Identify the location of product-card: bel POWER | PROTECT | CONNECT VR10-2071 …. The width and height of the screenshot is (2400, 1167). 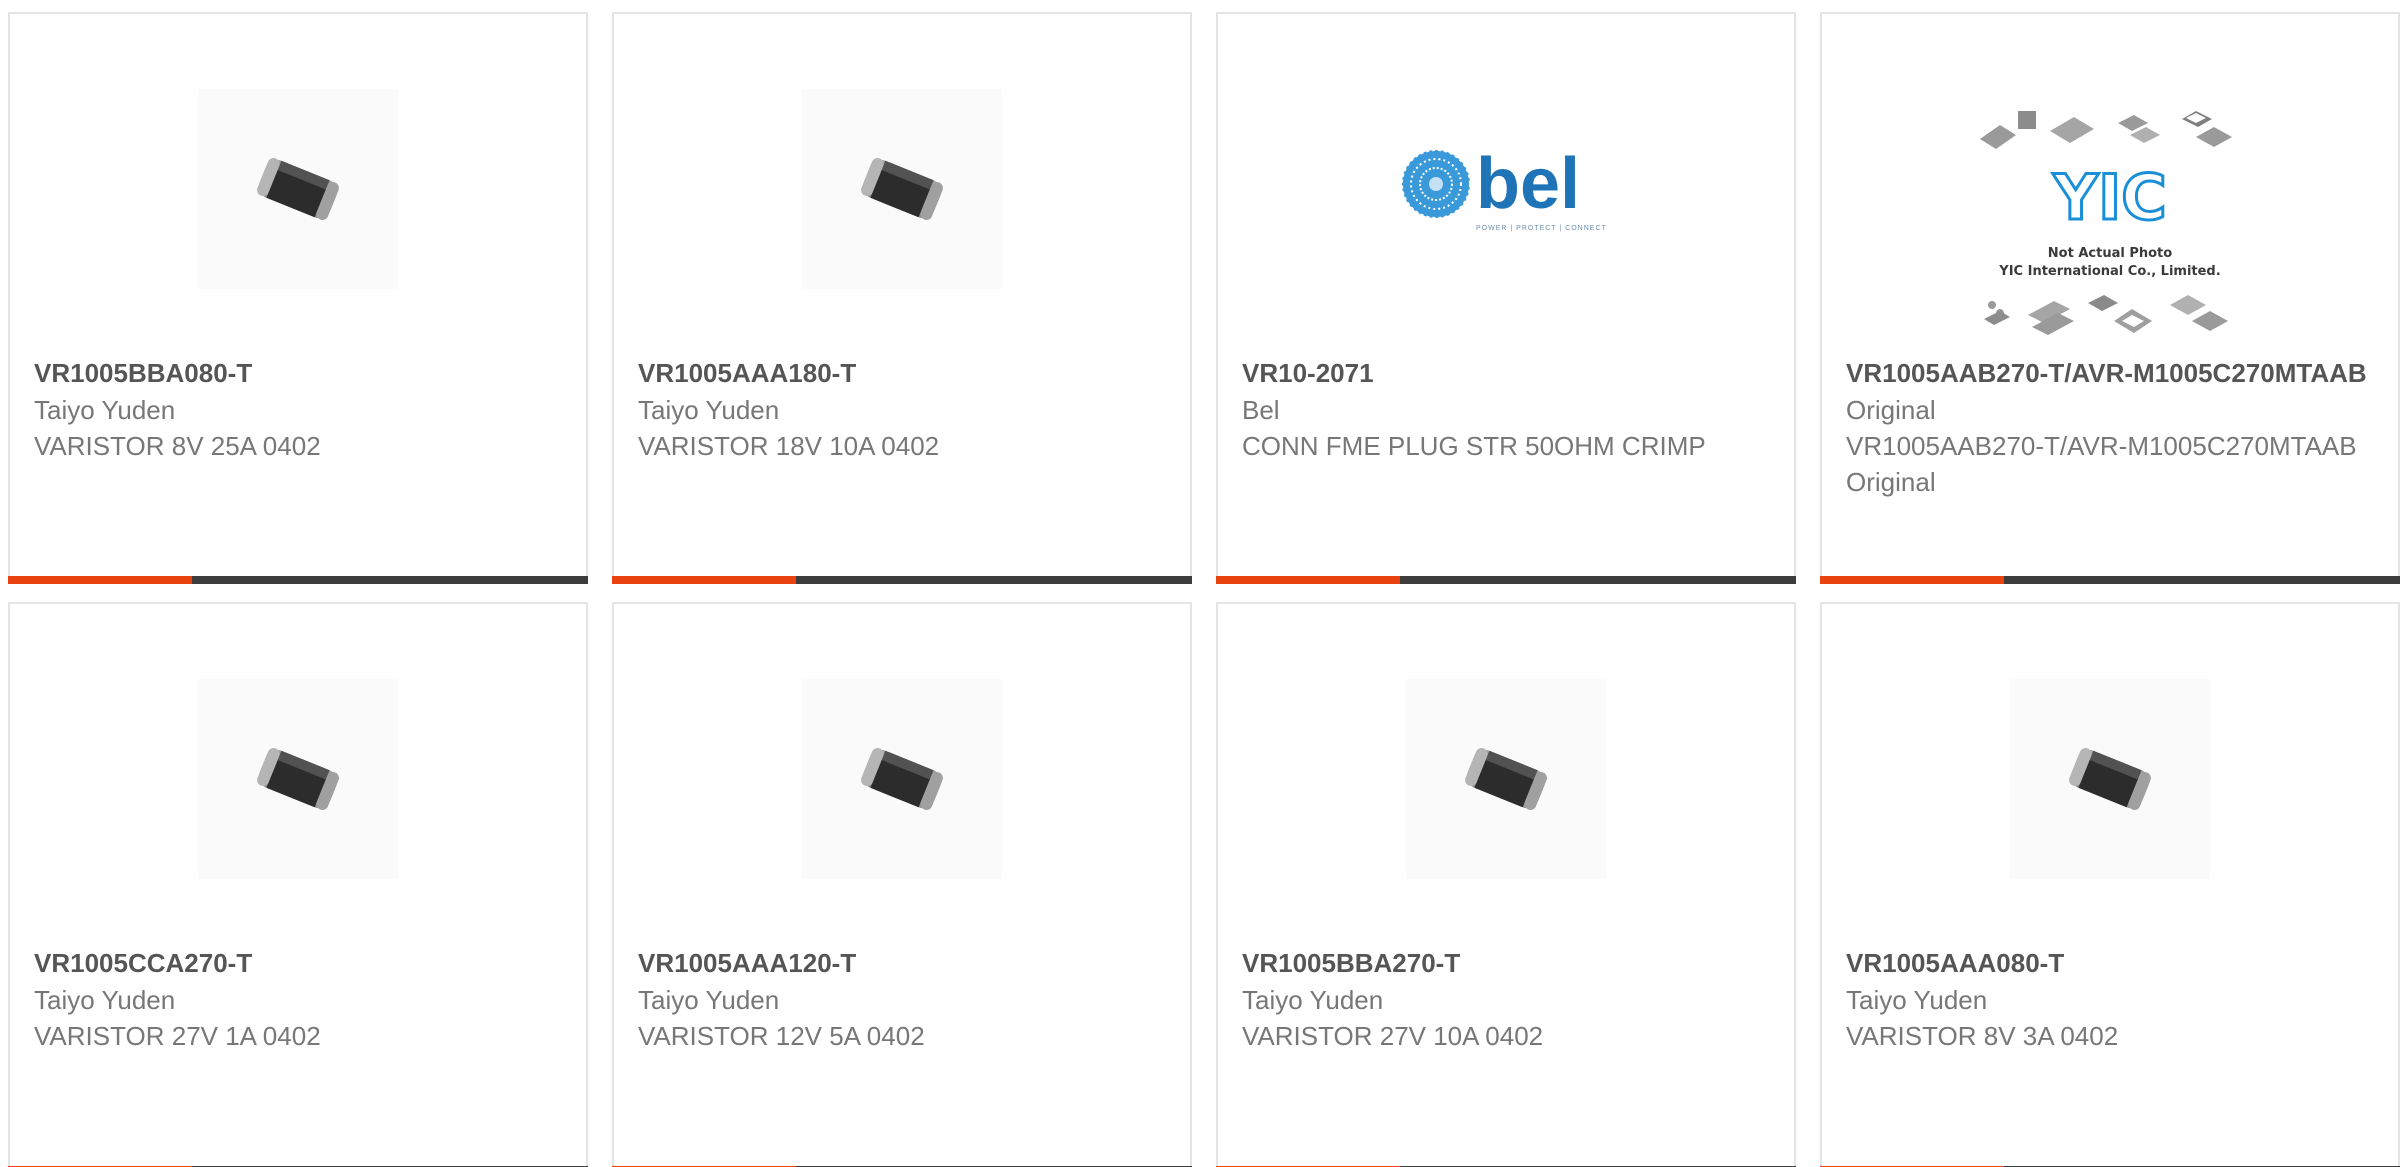
(1506, 298).